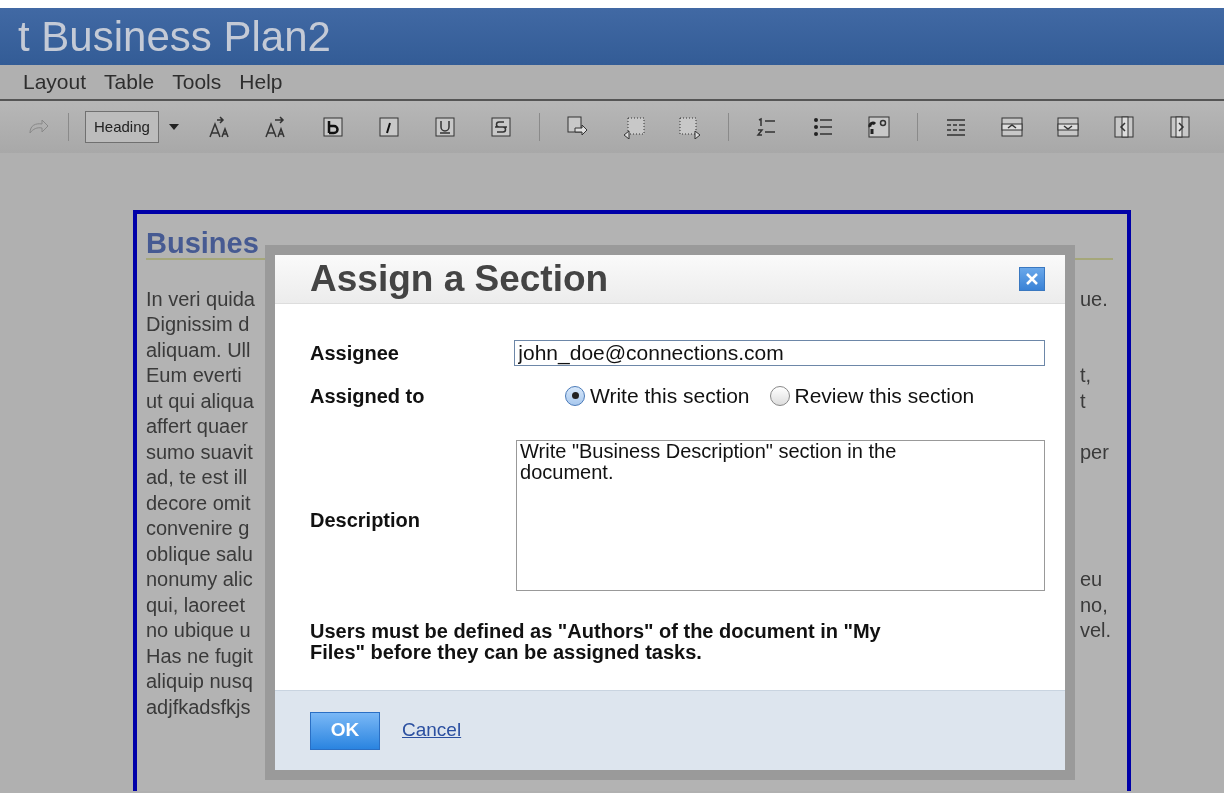 The width and height of the screenshot is (1224, 793). Describe the element at coordinates (198, 707) in the screenshot. I see `text-line: adjfkadsfkjs` at that location.